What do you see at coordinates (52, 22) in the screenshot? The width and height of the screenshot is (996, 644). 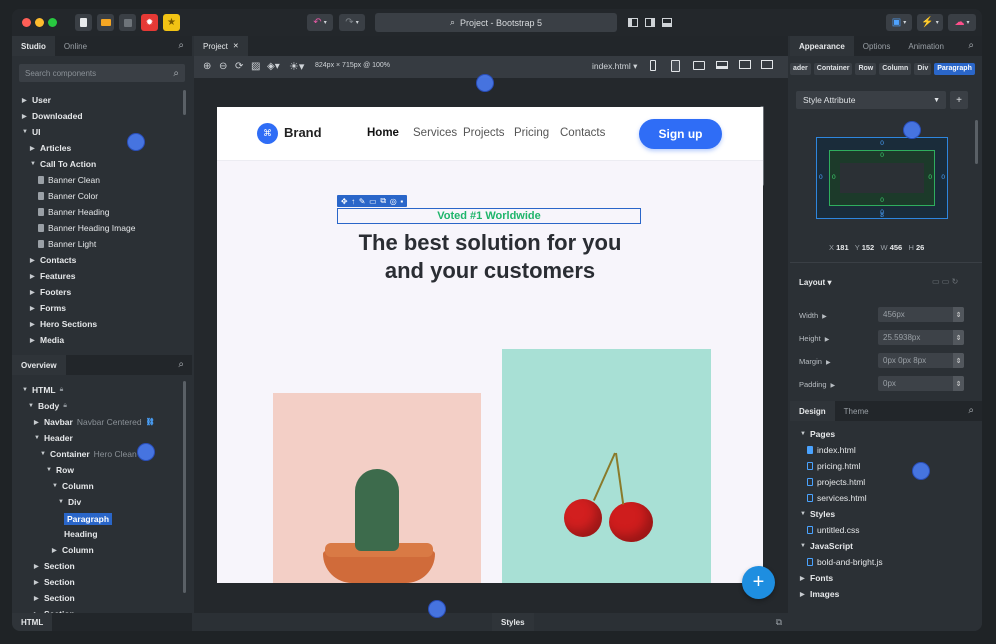 I see `maximize-window-button` at bounding box center [52, 22].